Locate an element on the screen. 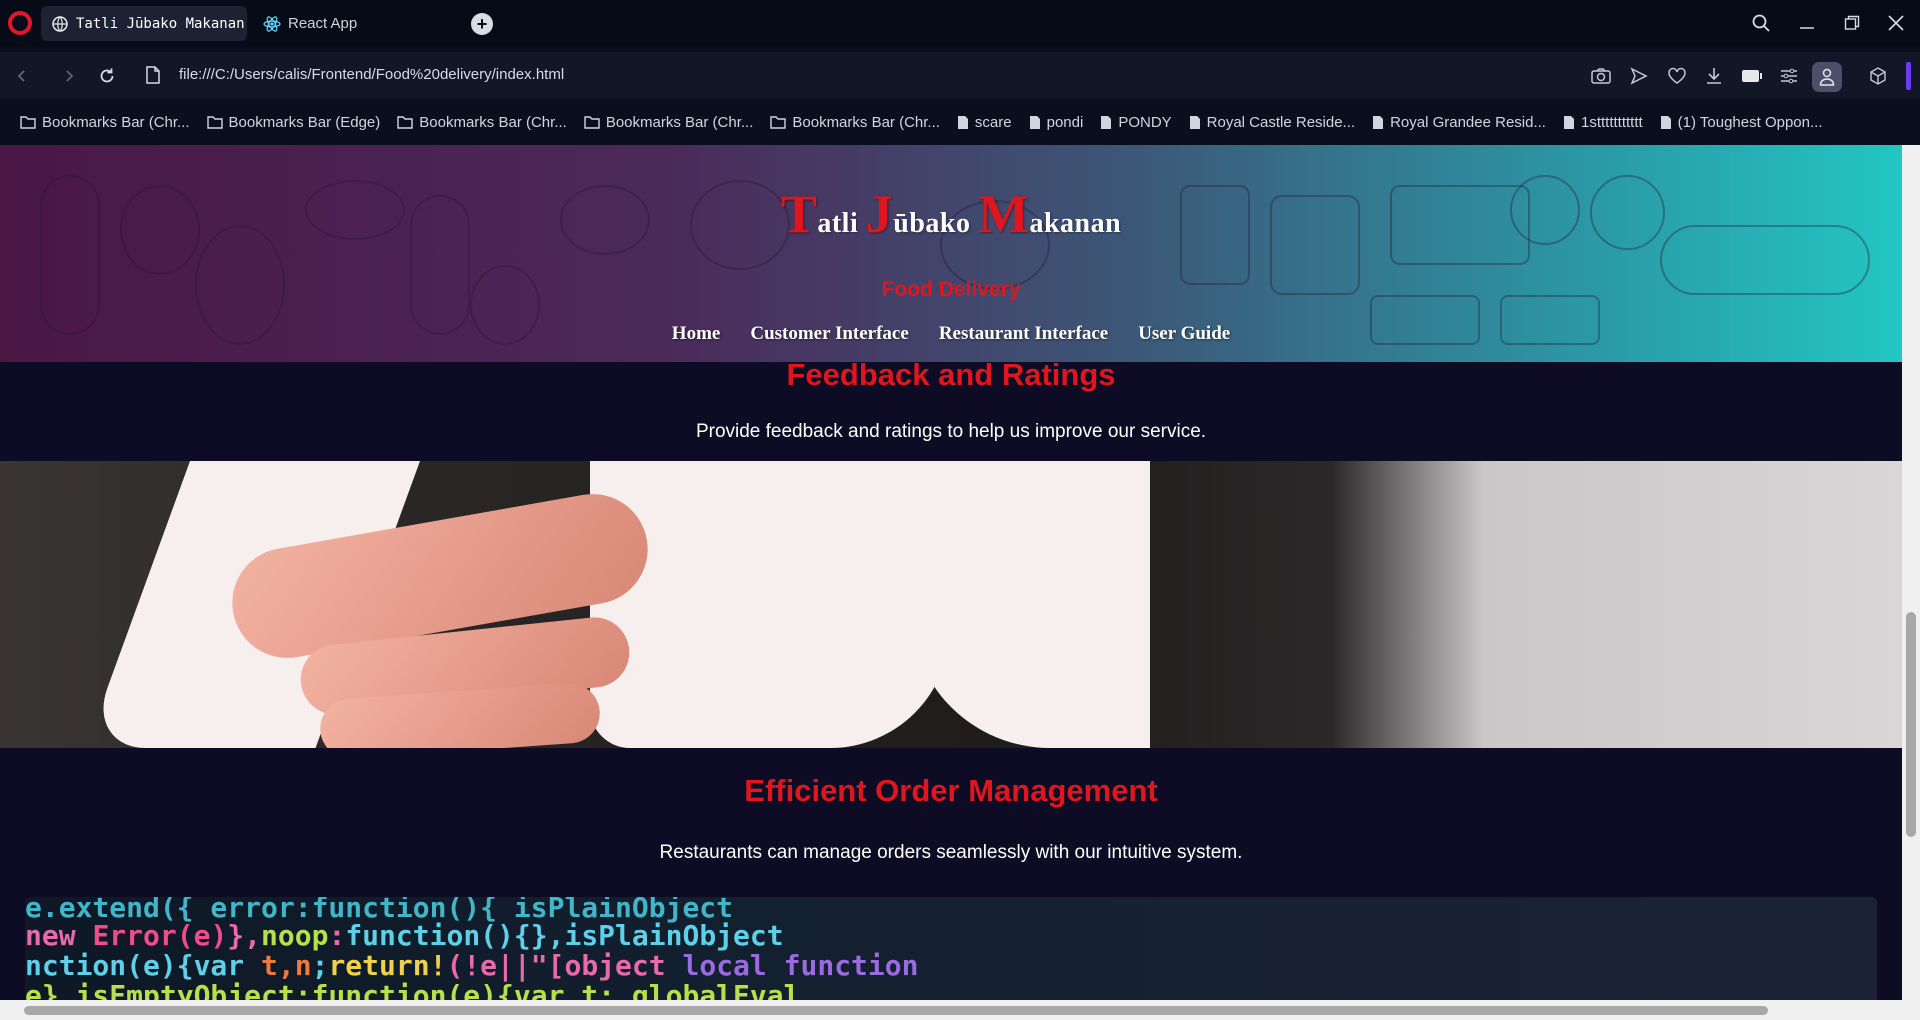 The width and height of the screenshot is (1920, 1020). tab-active: Tatli Jūbako Makanan D is located at coordinates (144, 23).